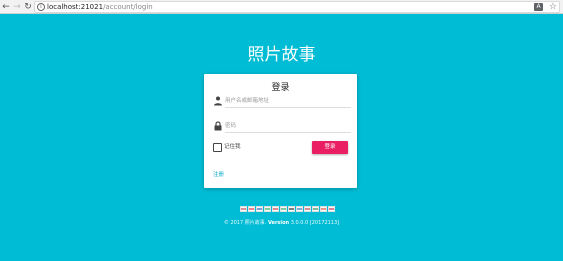 The height and width of the screenshot is (261, 563). I want to click on login-card: 登录 记住我 登录 注册, so click(280, 131).